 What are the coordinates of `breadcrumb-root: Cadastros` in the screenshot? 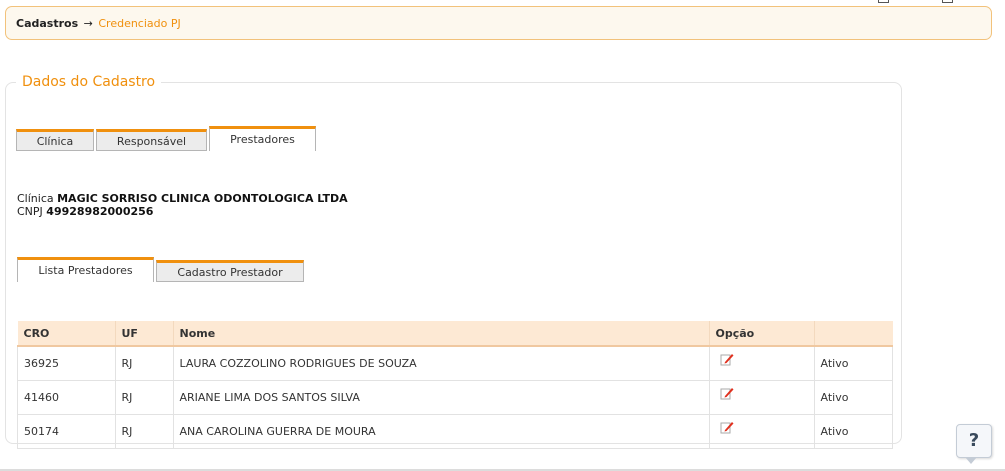 It's located at (47, 23).